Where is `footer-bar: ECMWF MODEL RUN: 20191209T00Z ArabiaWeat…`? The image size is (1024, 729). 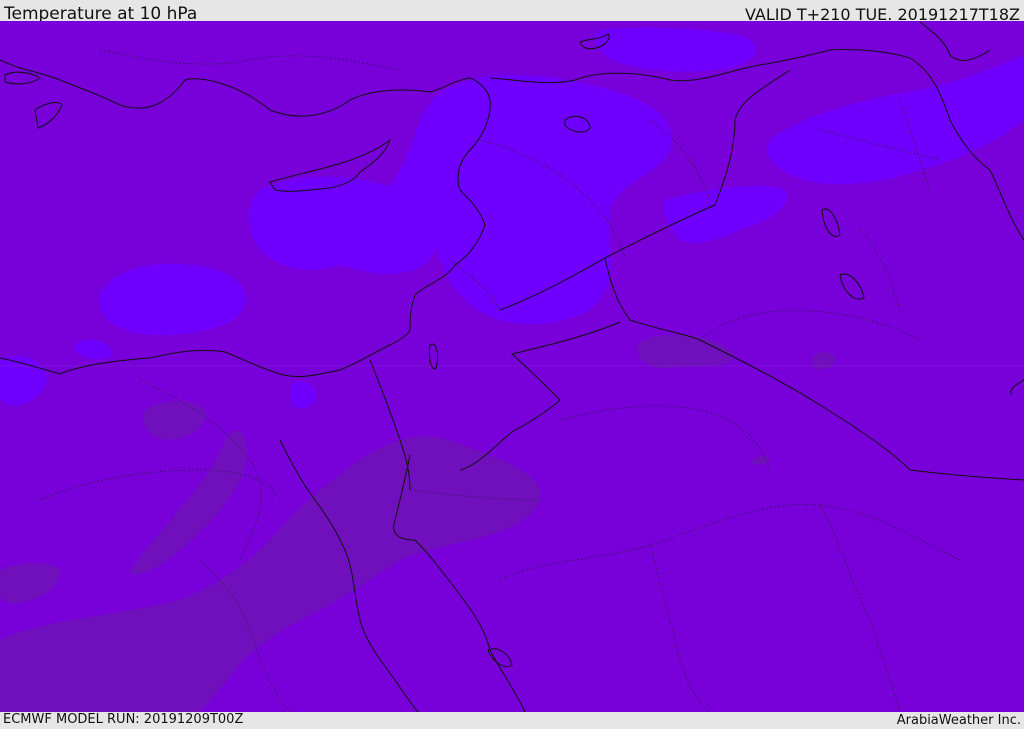
footer-bar: ECMWF MODEL RUN: 20191209T00Z ArabiaWeat… is located at coordinates (512, 720).